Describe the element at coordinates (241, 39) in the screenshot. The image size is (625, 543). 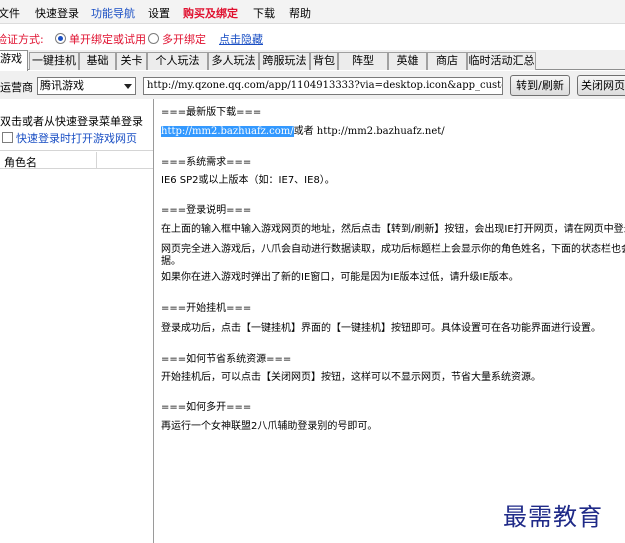
I see `hide-link: 点击隐藏` at that location.